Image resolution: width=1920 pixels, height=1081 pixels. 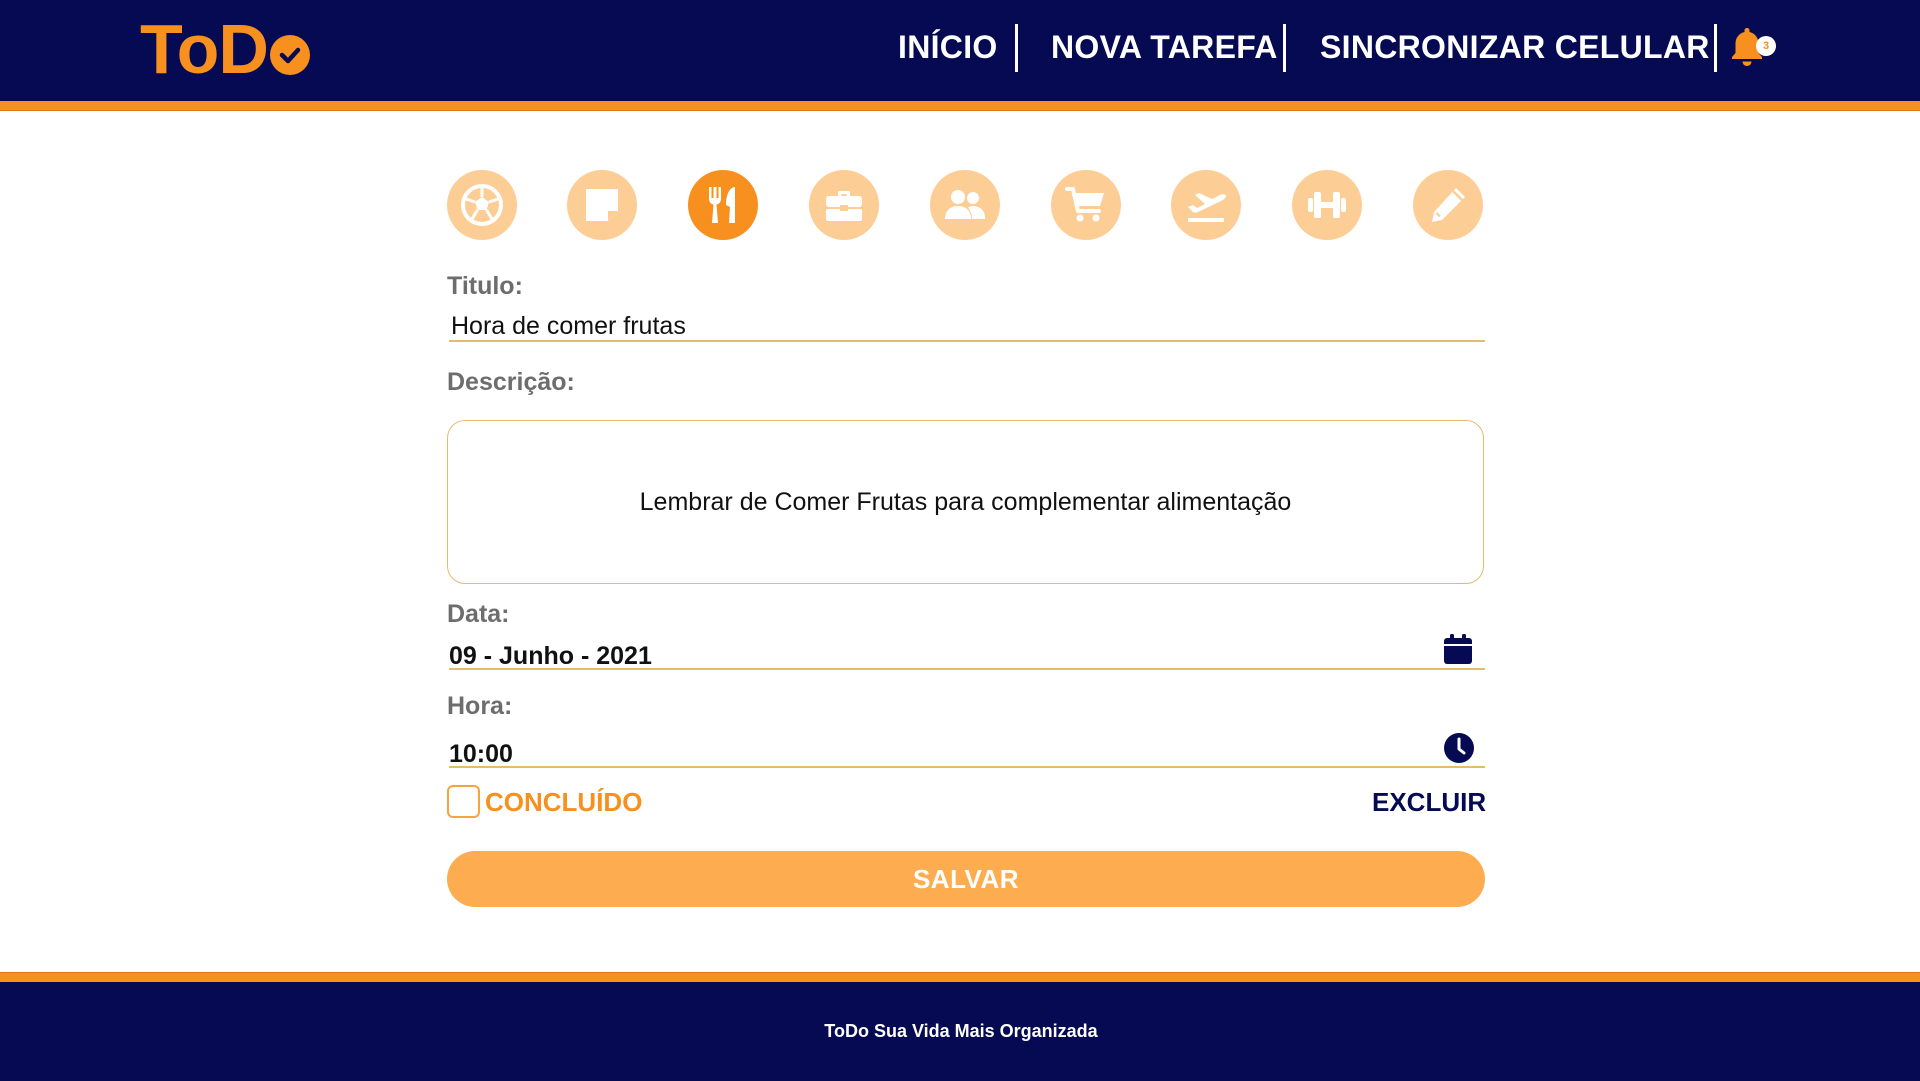 What do you see at coordinates (1458, 649) in the screenshot?
I see `calendar-icon` at bounding box center [1458, 649].